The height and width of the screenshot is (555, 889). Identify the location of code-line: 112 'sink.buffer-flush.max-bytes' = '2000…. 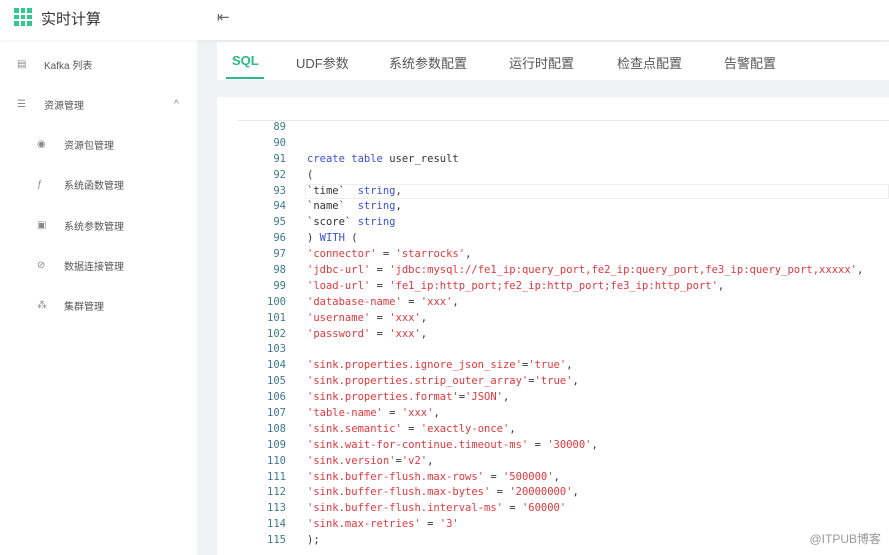
(553, 493).